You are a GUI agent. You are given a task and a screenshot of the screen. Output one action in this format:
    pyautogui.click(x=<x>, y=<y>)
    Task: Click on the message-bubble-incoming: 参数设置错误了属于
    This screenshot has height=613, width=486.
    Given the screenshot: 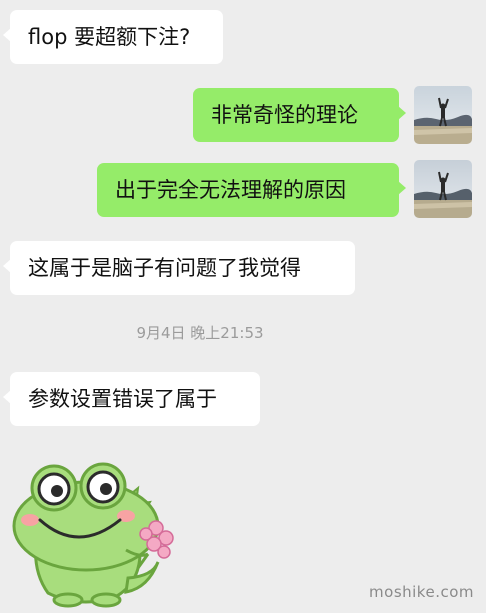 What is the action you would take?
    pyautogui.click(x=131, y=399)
    